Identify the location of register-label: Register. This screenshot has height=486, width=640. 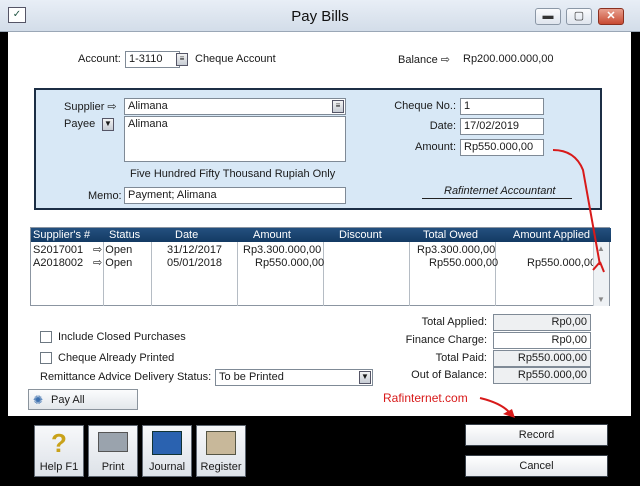
(221, 467).